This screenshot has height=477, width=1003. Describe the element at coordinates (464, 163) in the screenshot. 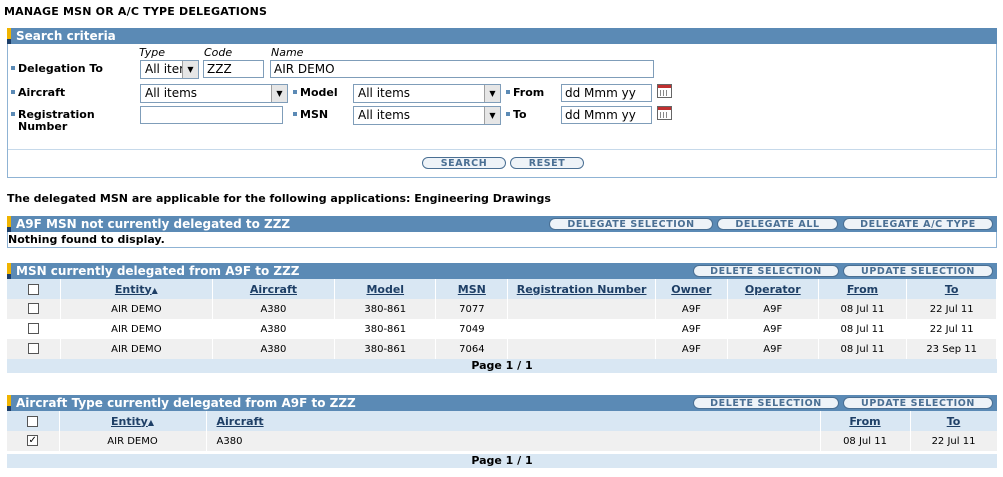

I see `search-button: SEARCH` at that location.